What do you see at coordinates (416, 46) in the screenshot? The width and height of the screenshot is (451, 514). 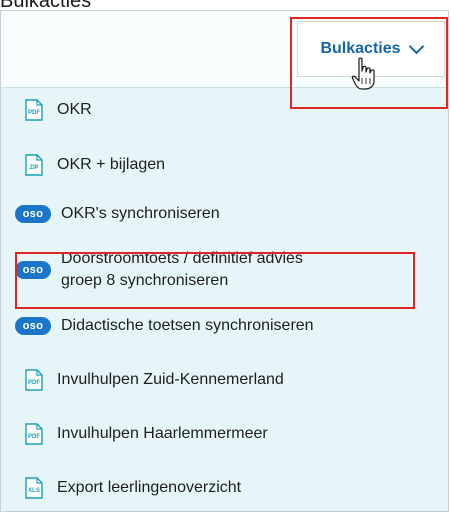 I see `chevron-down-icon` at bounding box center [416, 46].